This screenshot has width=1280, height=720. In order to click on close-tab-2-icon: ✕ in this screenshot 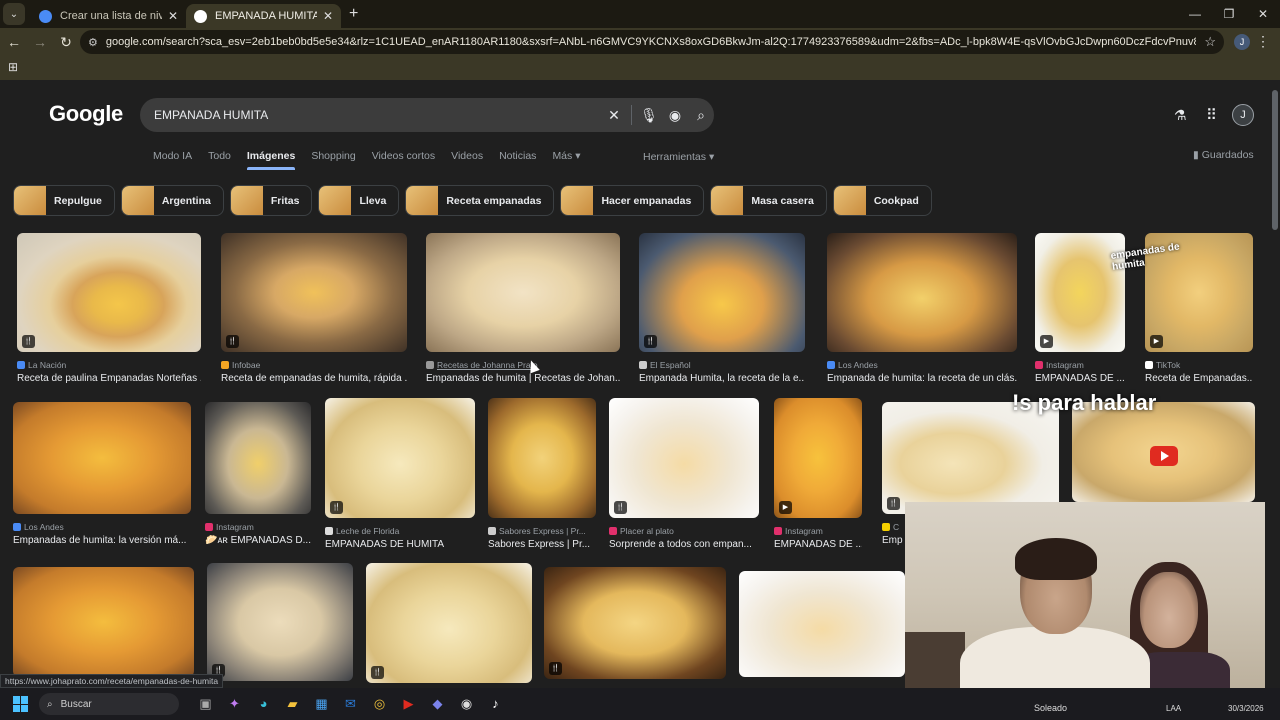, I will do `click(328, 16)`.